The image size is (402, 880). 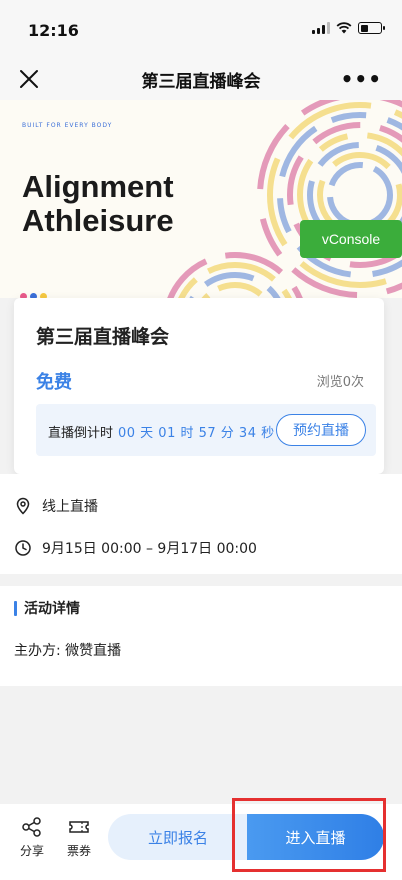 What do you see at coordinates (103, 337) in the screenshot?
I see `event-title: 第三届直播峰会` at bounding box center [103, 337].